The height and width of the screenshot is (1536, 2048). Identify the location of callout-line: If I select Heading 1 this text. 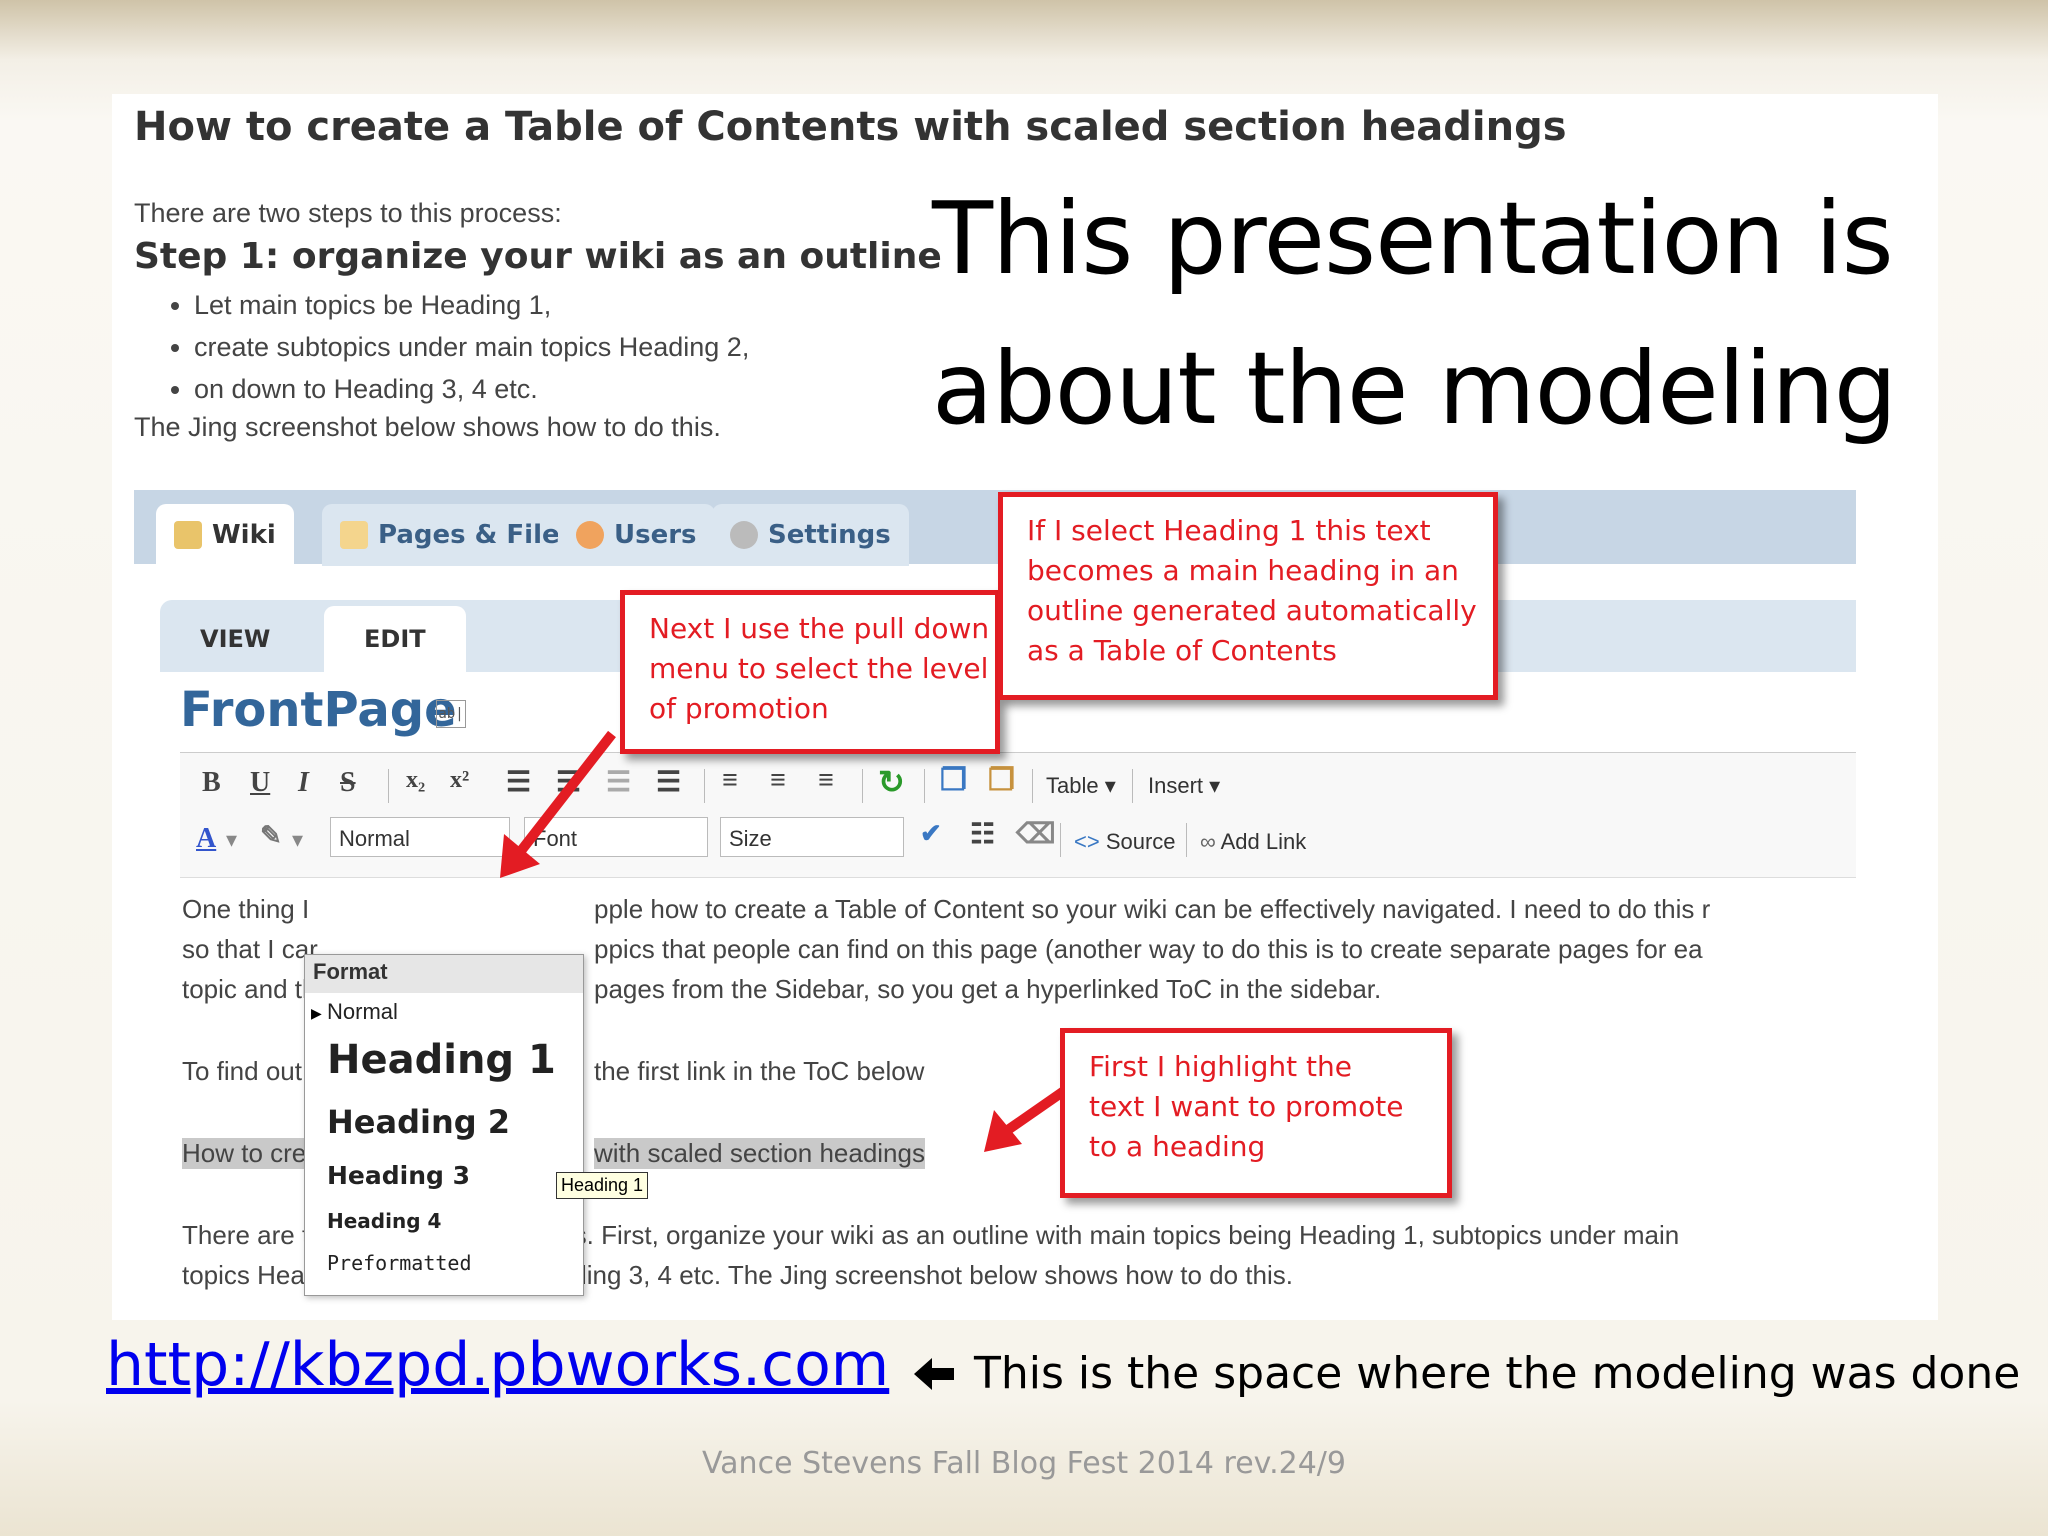
(1229, 530).